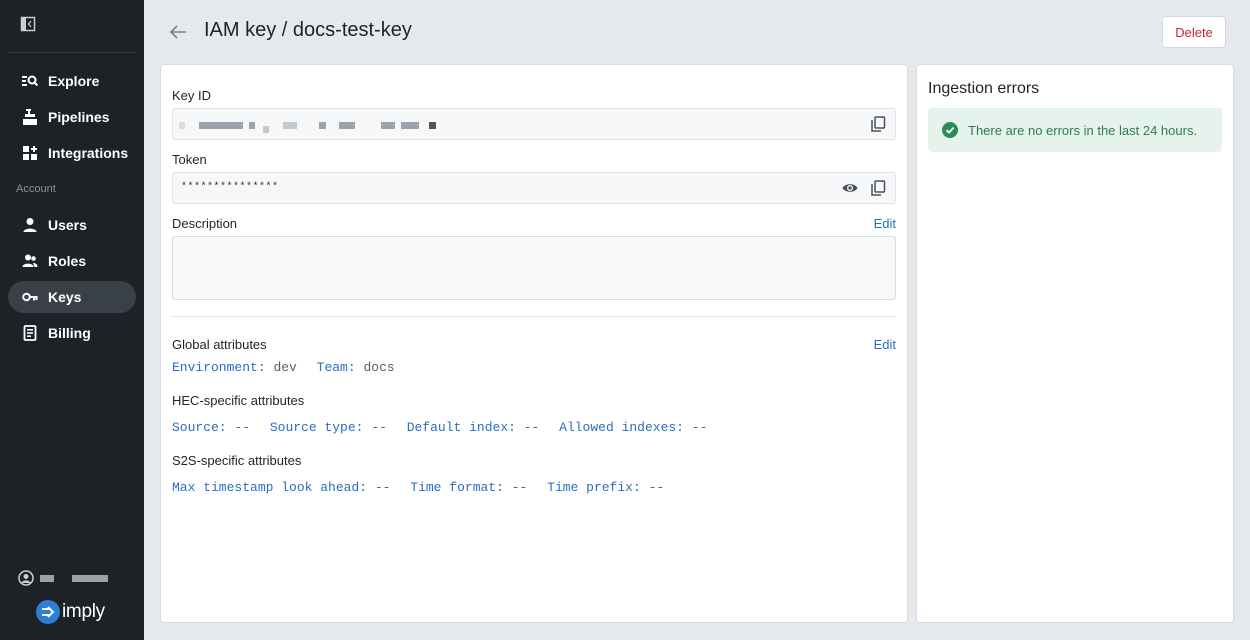 This screenshot has width=1250, height=640. What do you see at coordinates (457, 487) in the screenshot?
I see `attr-key: Time format:` at bounding box center [457, 487].